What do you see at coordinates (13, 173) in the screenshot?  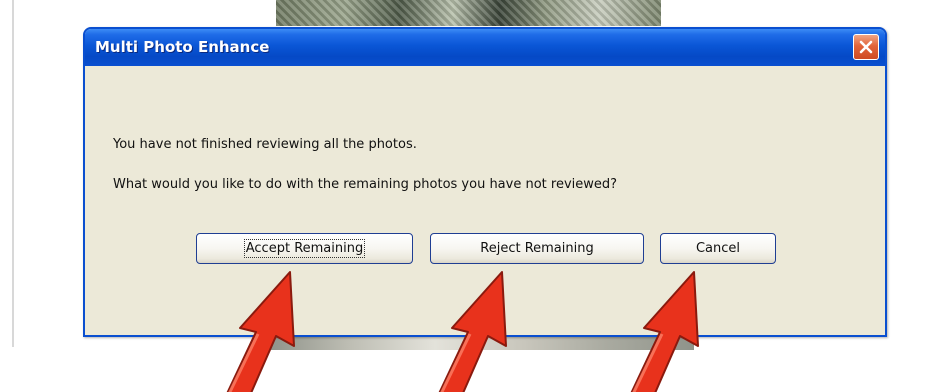 I see `left-divider` at bounding box center [13, 173].